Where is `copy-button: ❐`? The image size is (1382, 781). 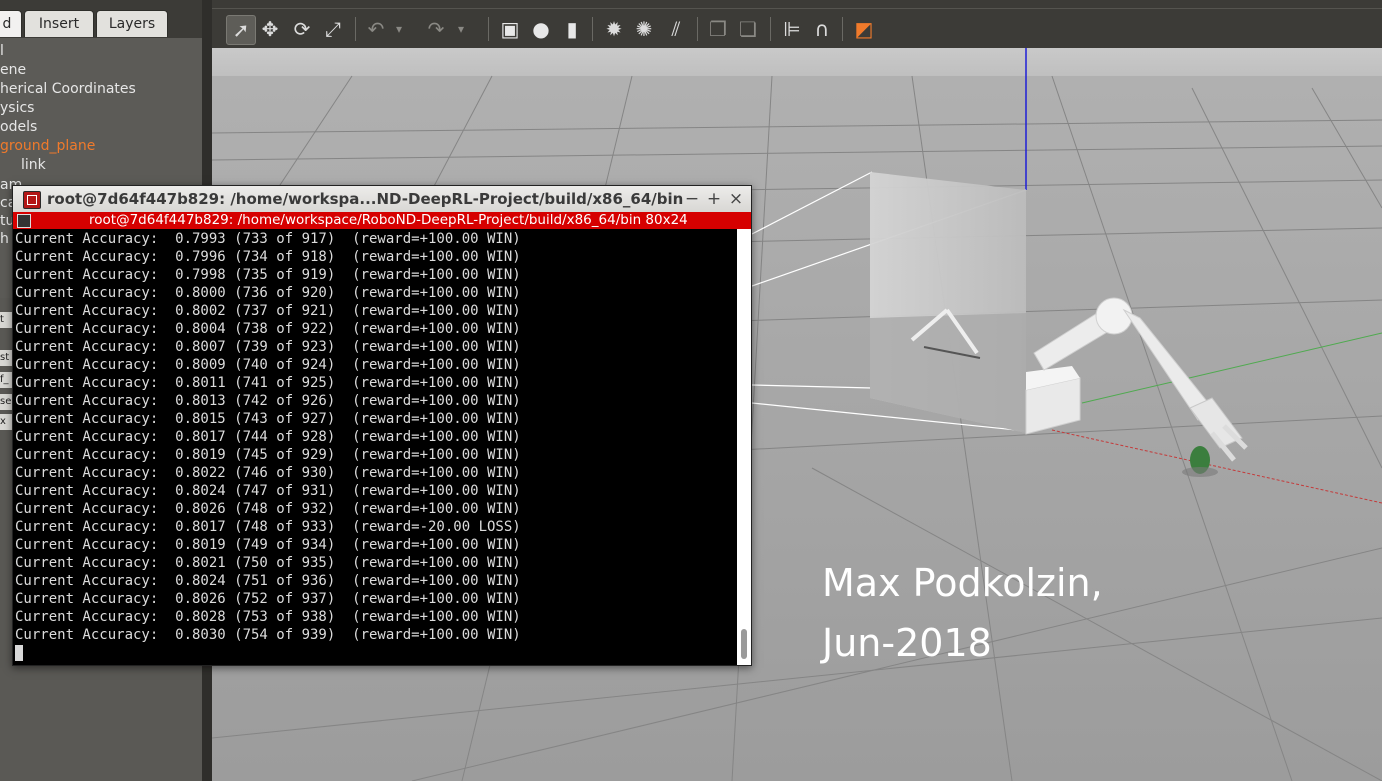
copy-button: ❐ is located at coordinates (718, 29).